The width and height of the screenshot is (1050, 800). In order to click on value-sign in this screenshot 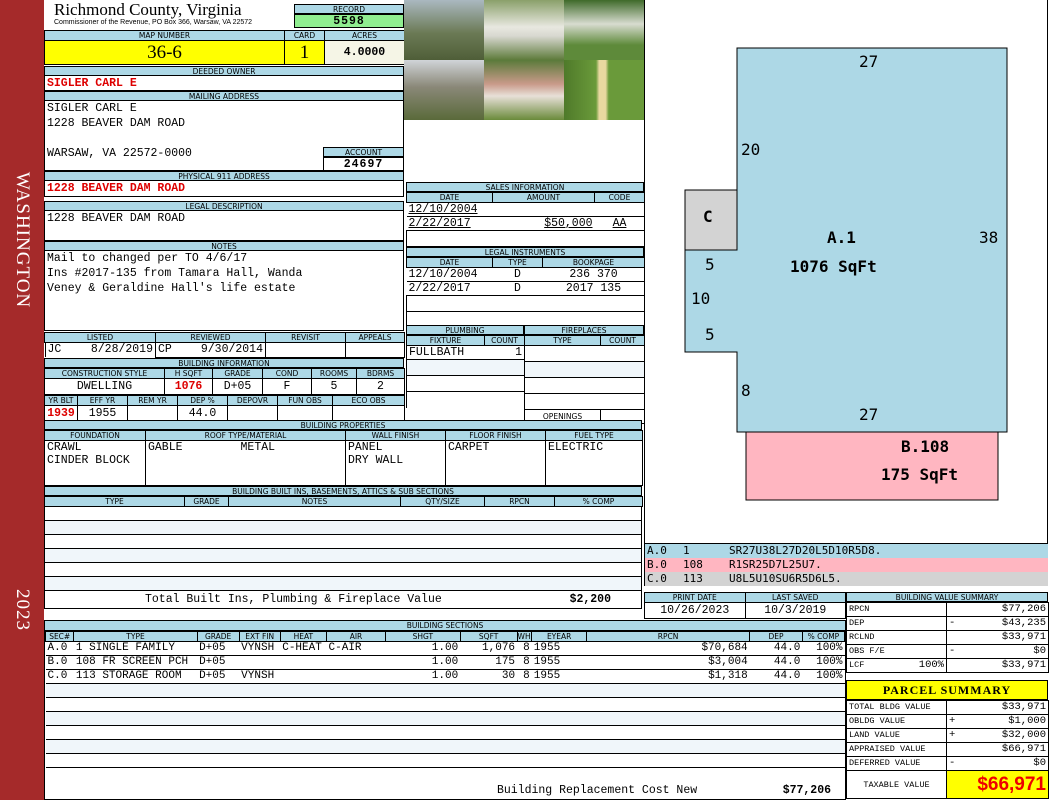, I will do `click(954, 665)`.